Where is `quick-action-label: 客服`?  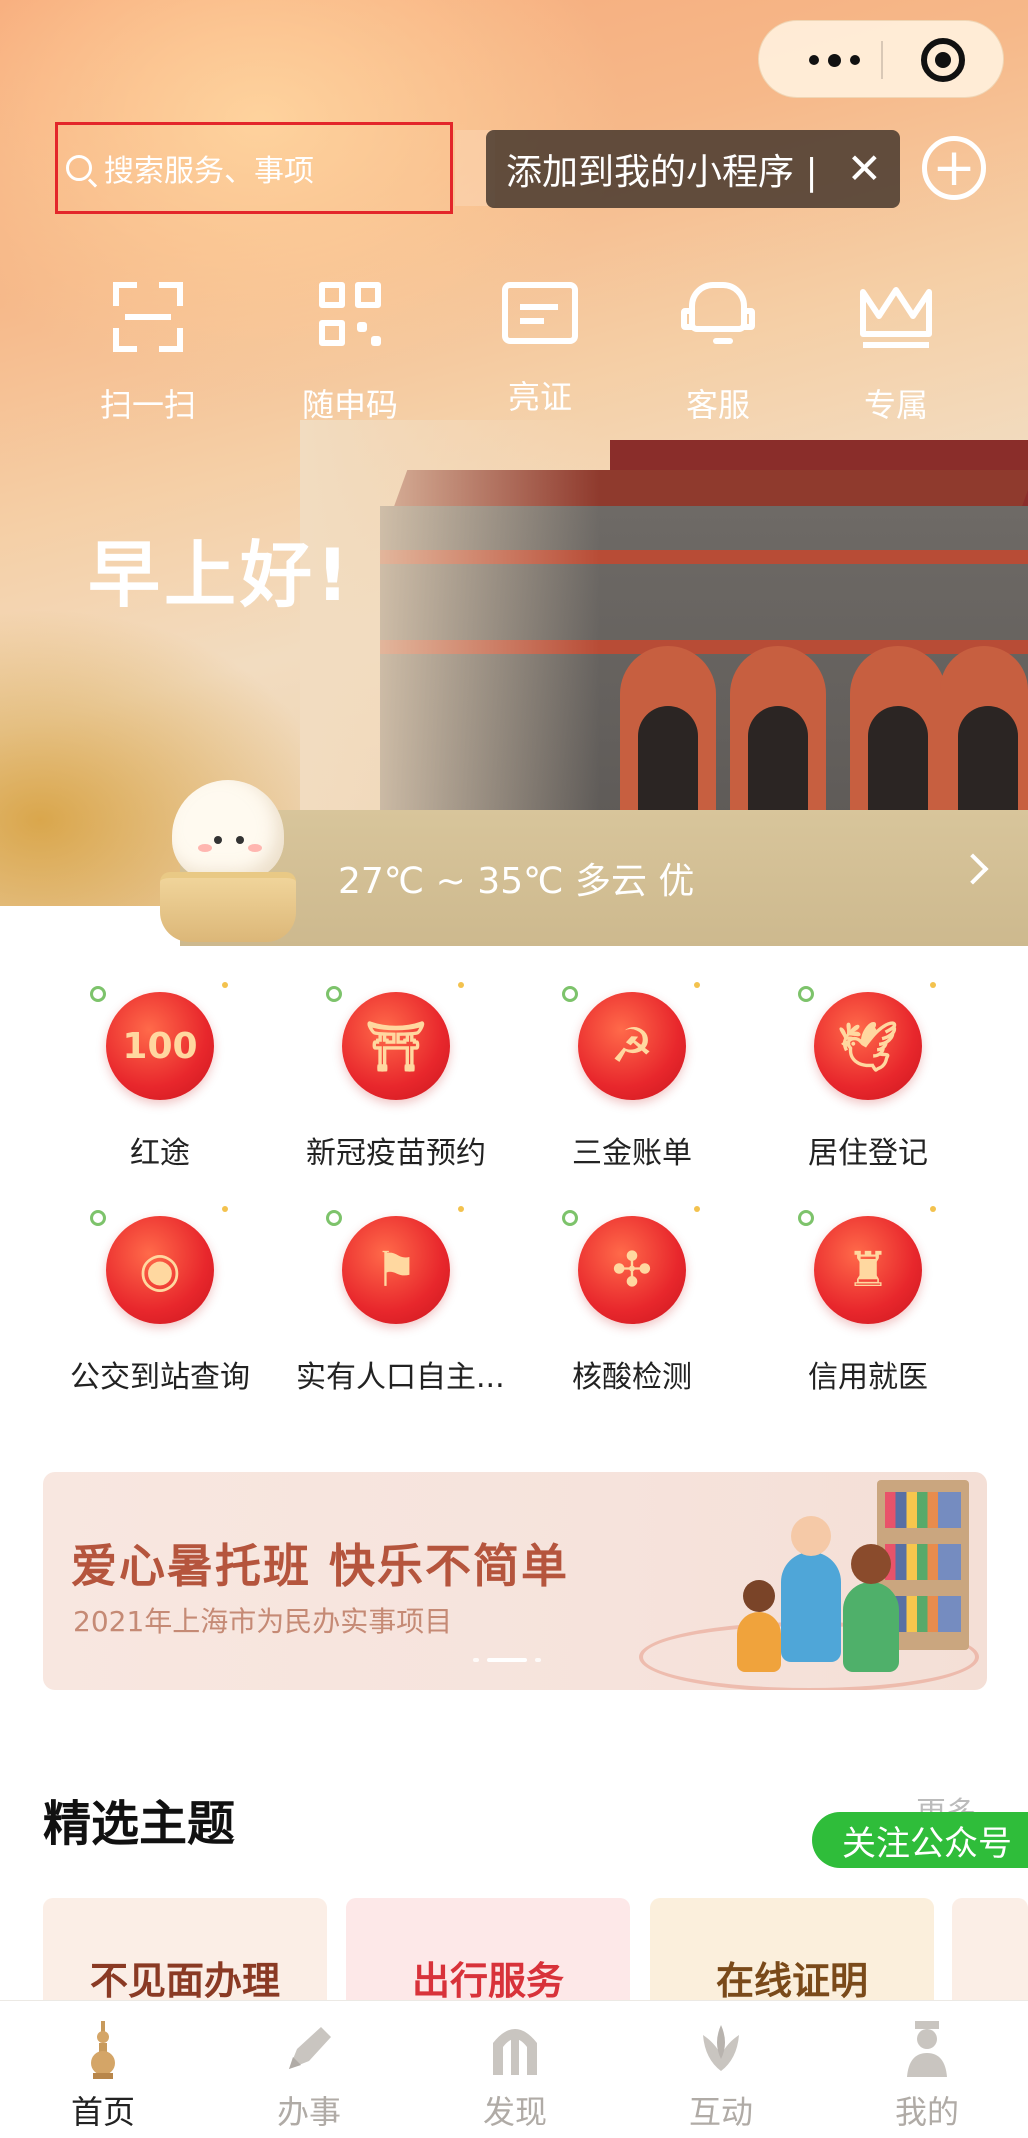 quick-action-label: 客服 is located at coordinates (717, 405).